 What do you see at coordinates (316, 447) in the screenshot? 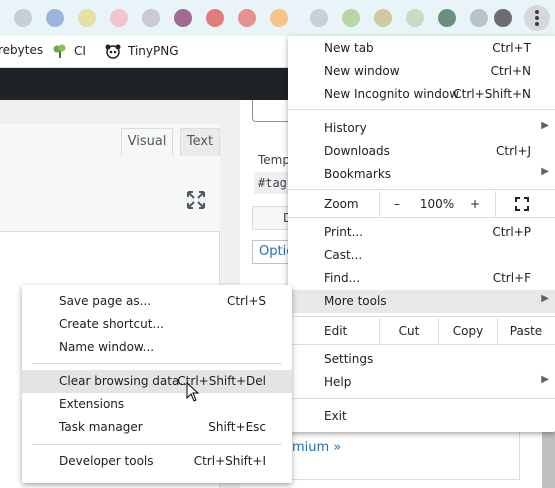
I see `premium-link: mium »` at bounding box center [316, 447].